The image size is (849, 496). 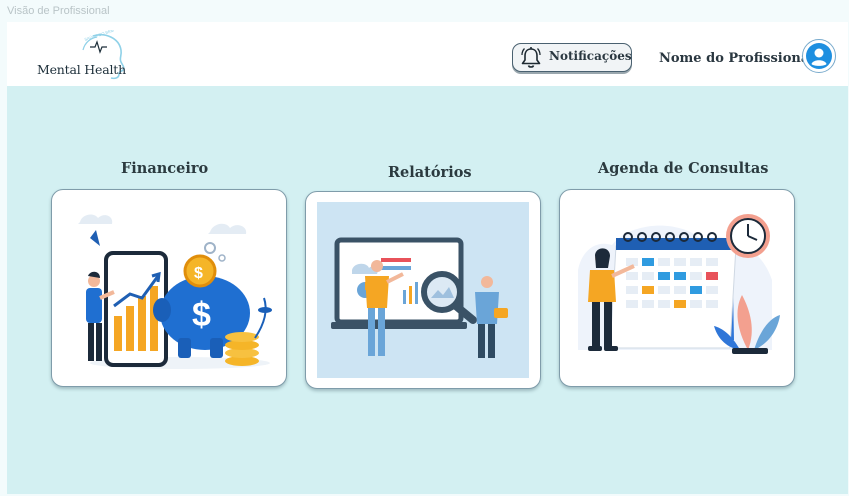 What do you see at coordinates (165, 168) in the screenshot?
I see `card-title-financeiro: Financeiro` at bounding box center [165, 168].